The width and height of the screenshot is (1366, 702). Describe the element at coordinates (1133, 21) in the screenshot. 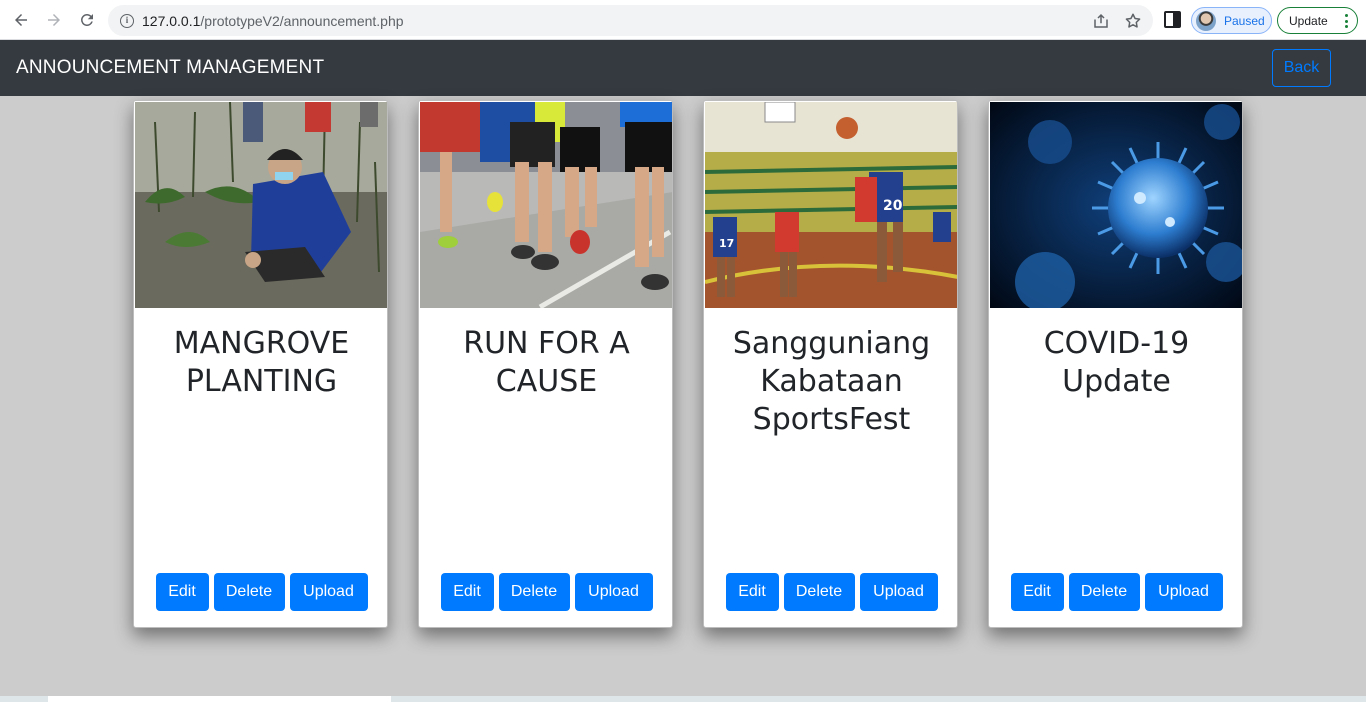

I see `bookmark-star-icon` at that location.